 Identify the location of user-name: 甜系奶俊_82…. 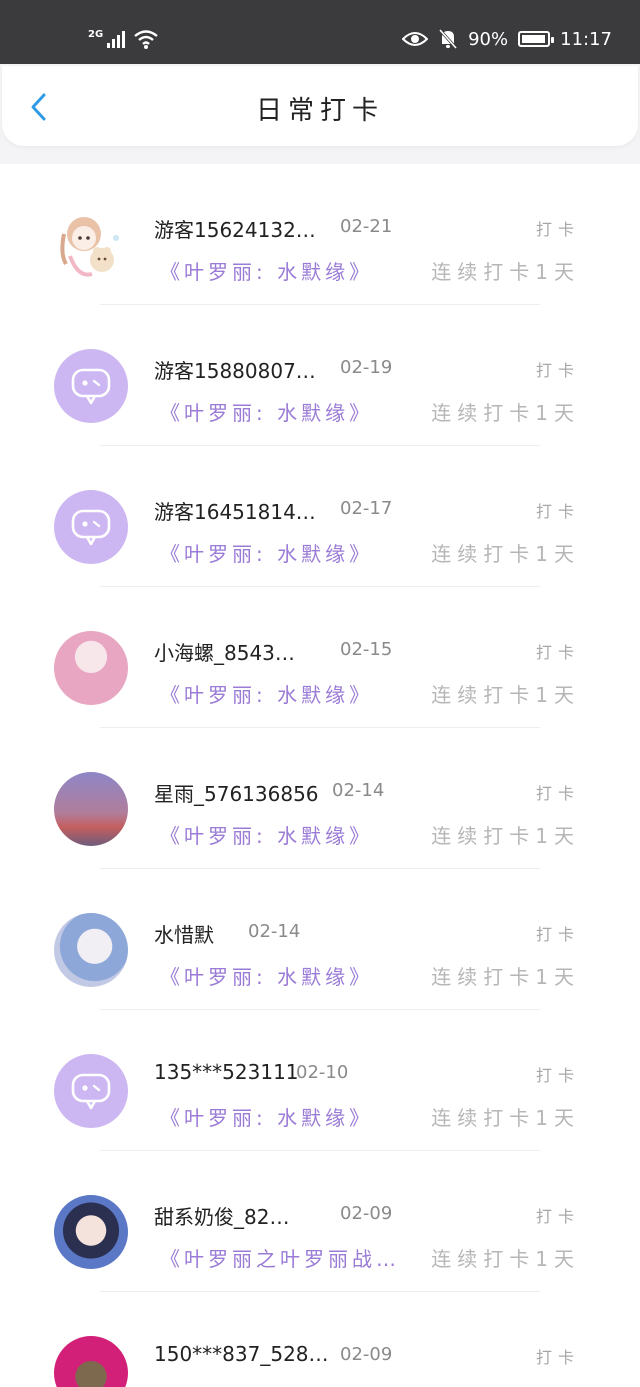
(222, 1217).